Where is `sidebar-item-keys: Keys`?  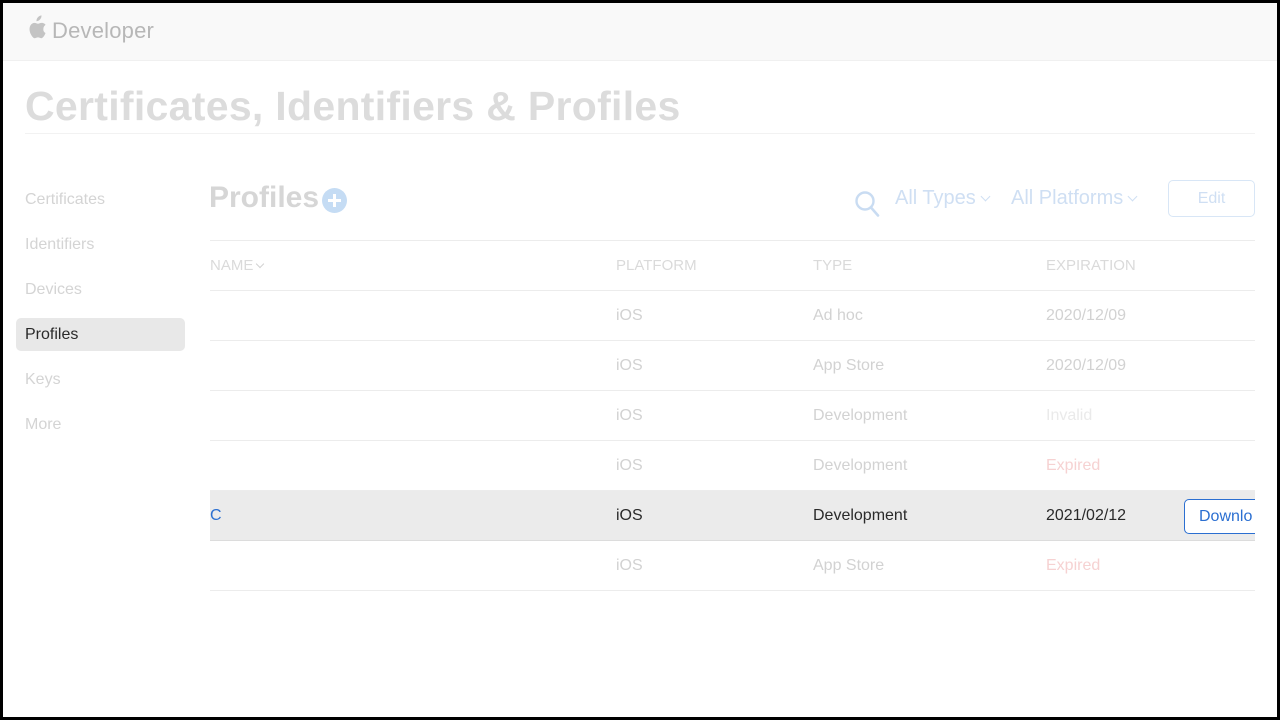
sidebar-item-keys: Keys is located at coordinates (100, 379).